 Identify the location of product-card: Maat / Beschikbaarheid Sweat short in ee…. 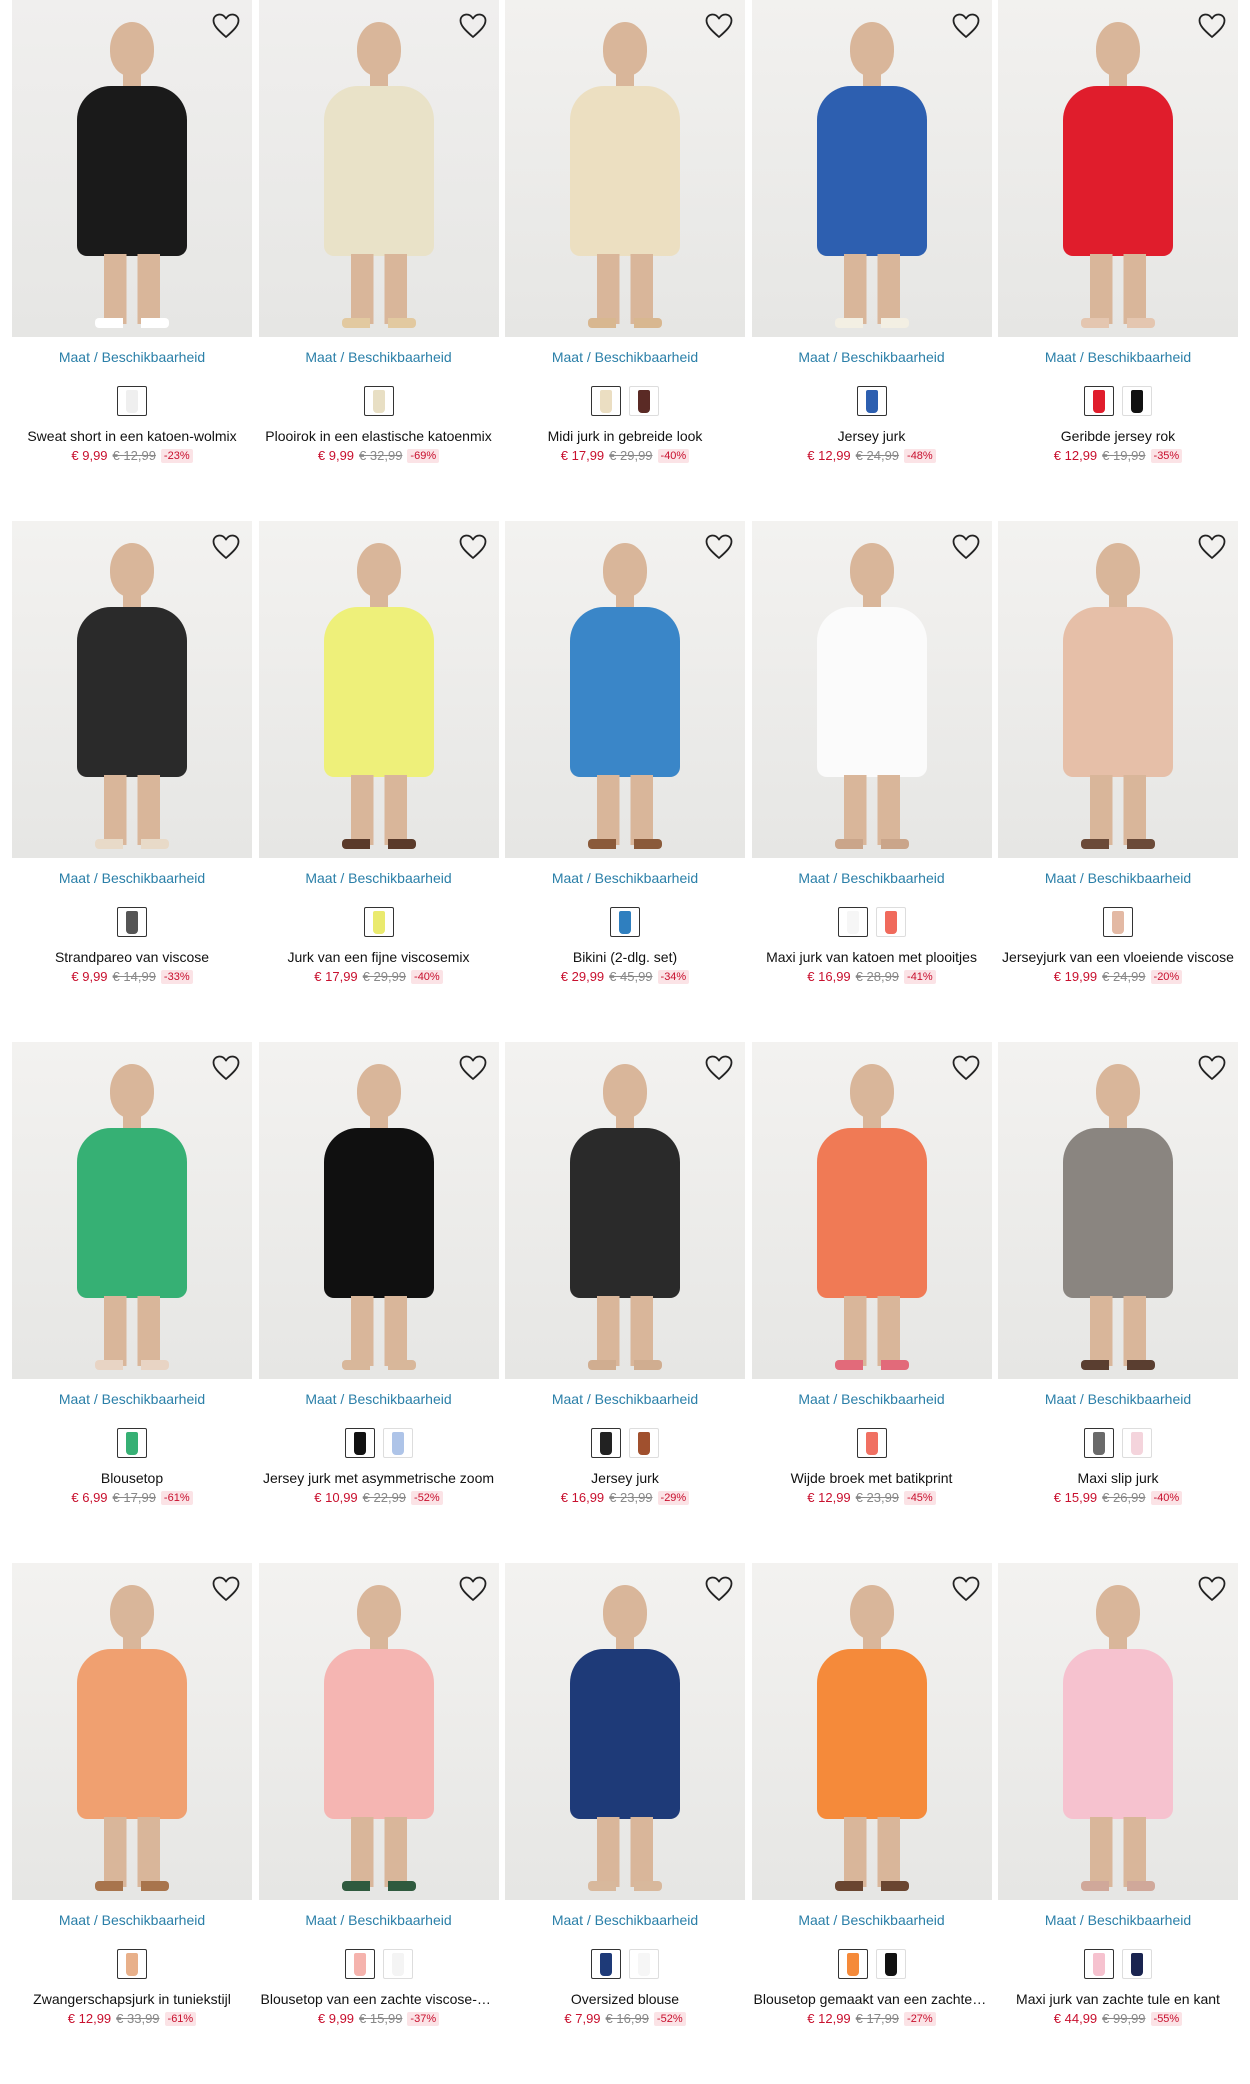
(132, 260).